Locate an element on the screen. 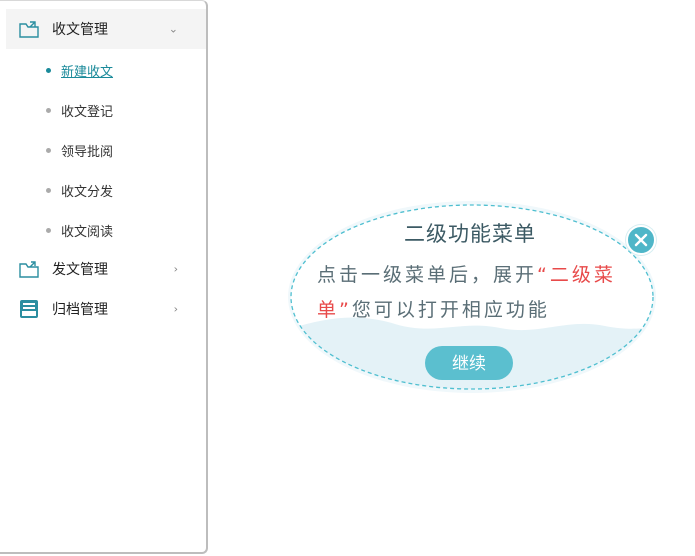  sub-item-new-incoming: 新建收文 is located at coordinates (79, 70).